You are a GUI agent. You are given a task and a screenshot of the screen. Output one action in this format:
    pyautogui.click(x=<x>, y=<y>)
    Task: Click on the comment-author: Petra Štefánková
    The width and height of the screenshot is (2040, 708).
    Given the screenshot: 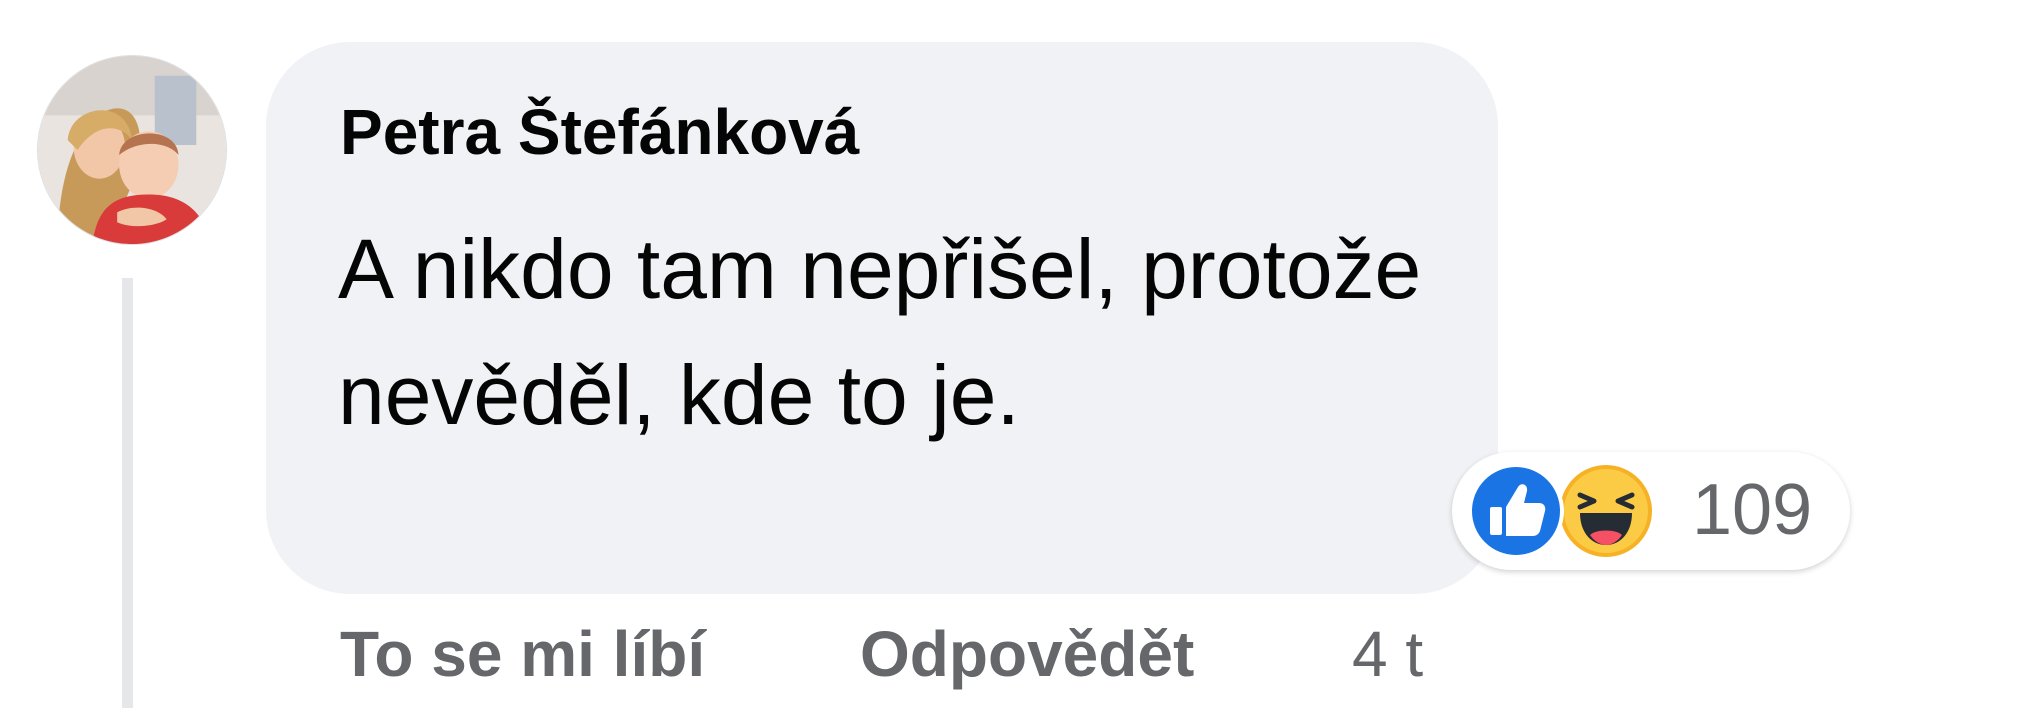 What is the action you would take?
    pyautogui.click(x=599, y=132)
    